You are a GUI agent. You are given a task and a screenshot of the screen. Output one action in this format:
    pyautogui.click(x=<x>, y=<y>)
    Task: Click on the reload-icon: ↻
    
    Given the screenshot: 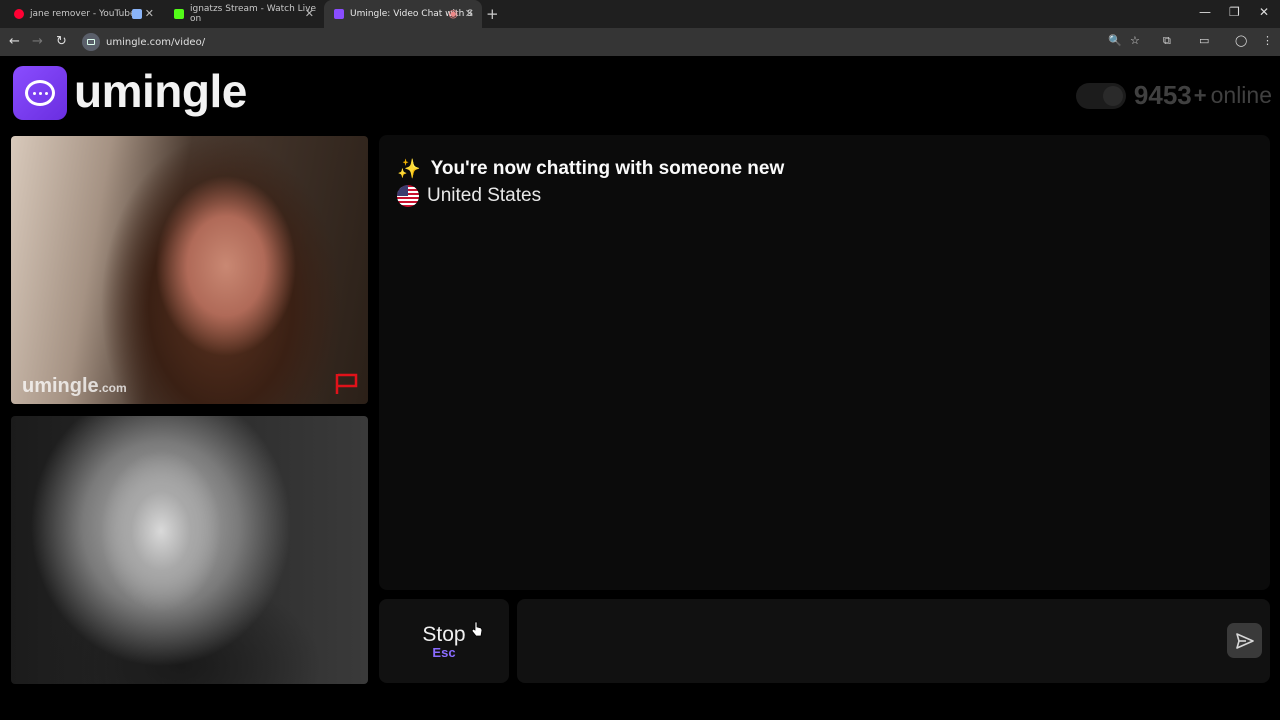 What is the action you would take?
    pyautogui.click(x=61, y=41)
    